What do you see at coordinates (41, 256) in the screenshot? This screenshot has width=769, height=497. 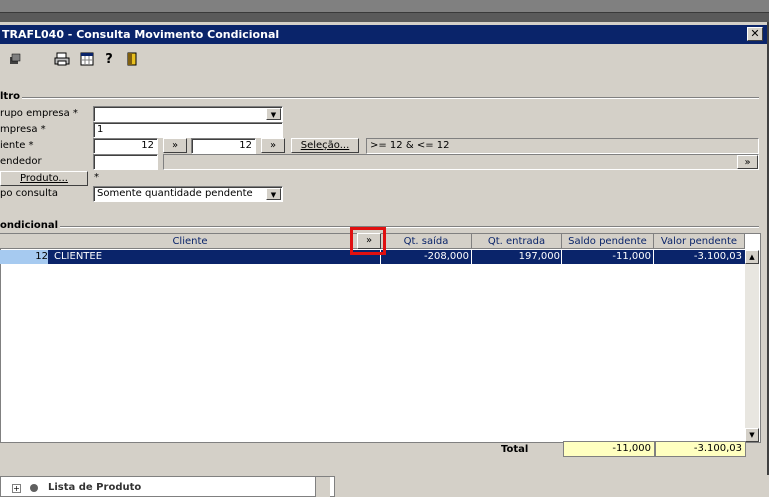 I see `row-code: 12` at bounding box center [41, 256].